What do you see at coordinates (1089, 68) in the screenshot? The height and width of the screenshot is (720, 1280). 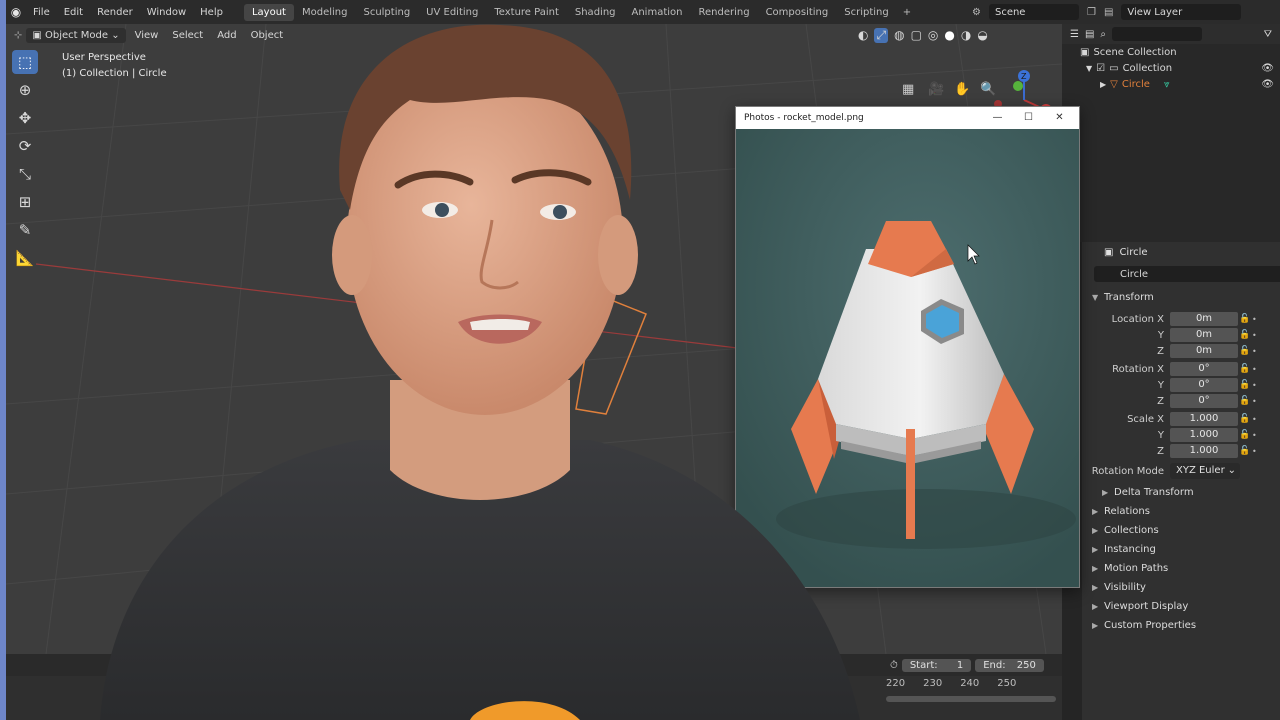 I see `expand-arrow-icon: ▼` at bounding box center [1089, 68].